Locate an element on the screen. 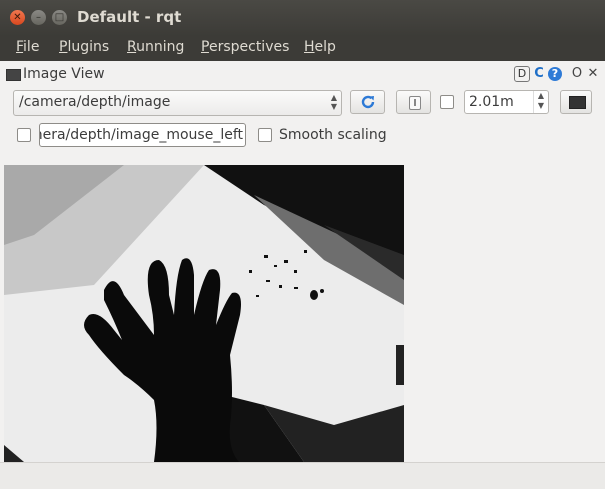 Image resolution: width=605 pixels, height=489 pixels. menu-perspectives: Perspectives is located at coordinates (245, 47).